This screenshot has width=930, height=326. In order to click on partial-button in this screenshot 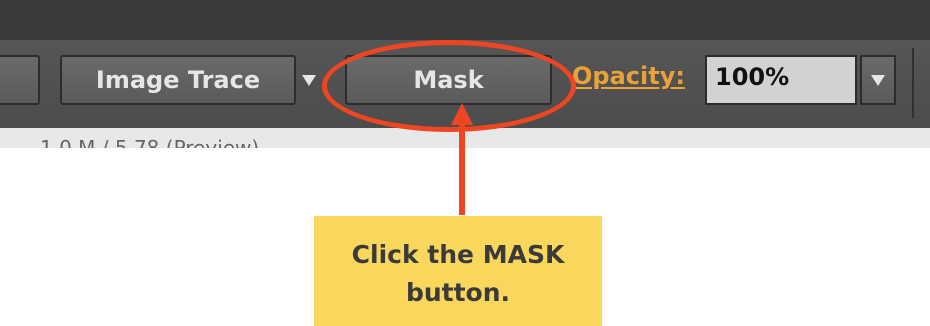, I will do `click(20, 80)`.